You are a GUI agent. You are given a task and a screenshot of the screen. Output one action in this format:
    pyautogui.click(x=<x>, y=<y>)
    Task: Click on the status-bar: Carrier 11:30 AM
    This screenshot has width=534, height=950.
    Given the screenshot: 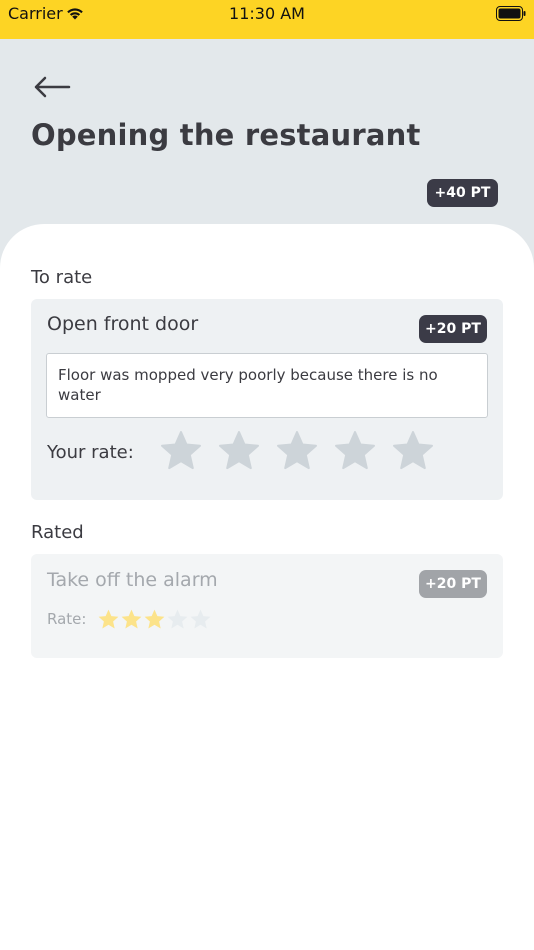 What is the action you would take?
    pyautogui.click(x=267, y=19)
    